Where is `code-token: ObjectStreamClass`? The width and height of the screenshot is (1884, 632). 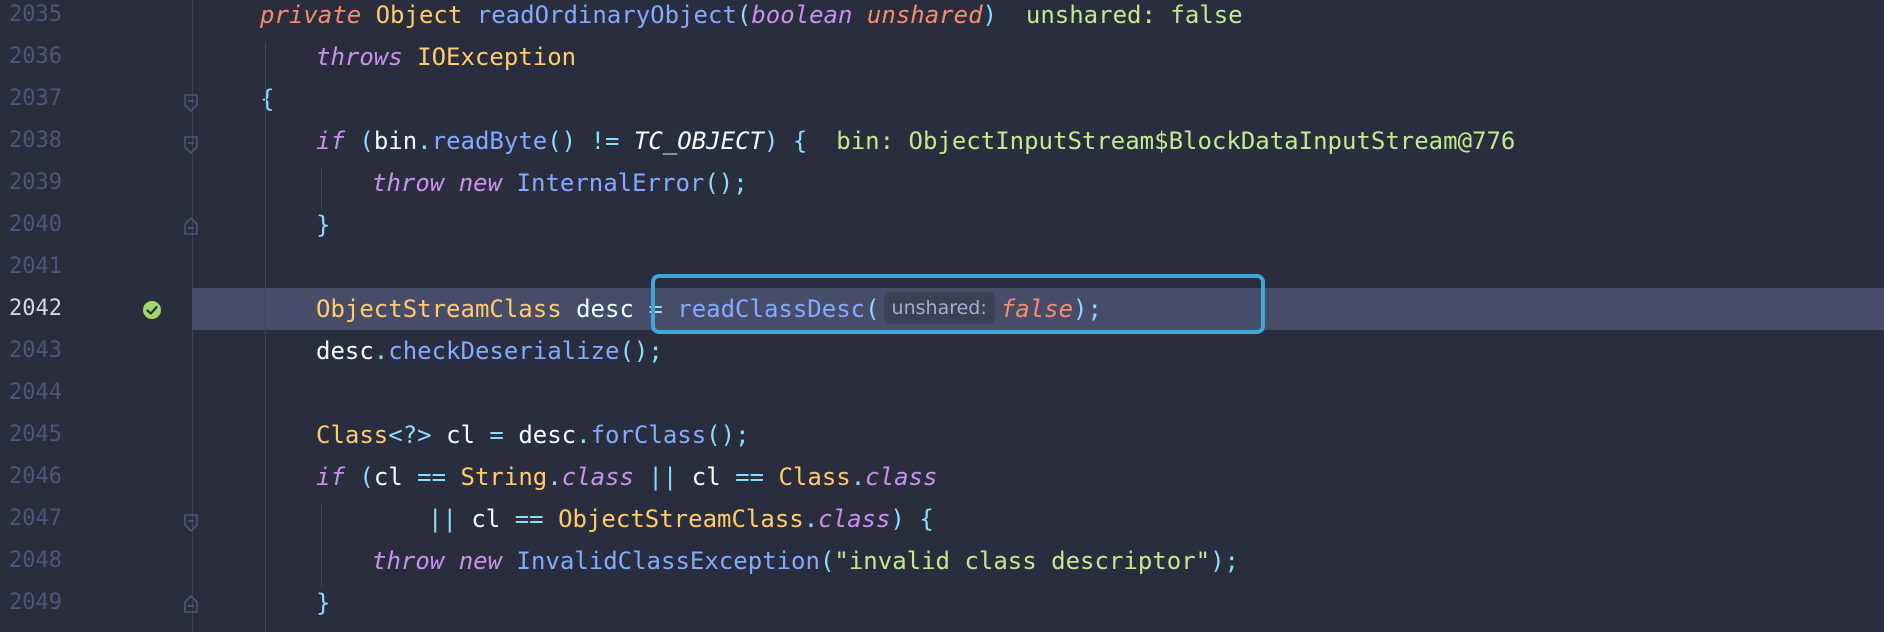
code-token: ObjectStreamClass is located at coordinates (681, 519).